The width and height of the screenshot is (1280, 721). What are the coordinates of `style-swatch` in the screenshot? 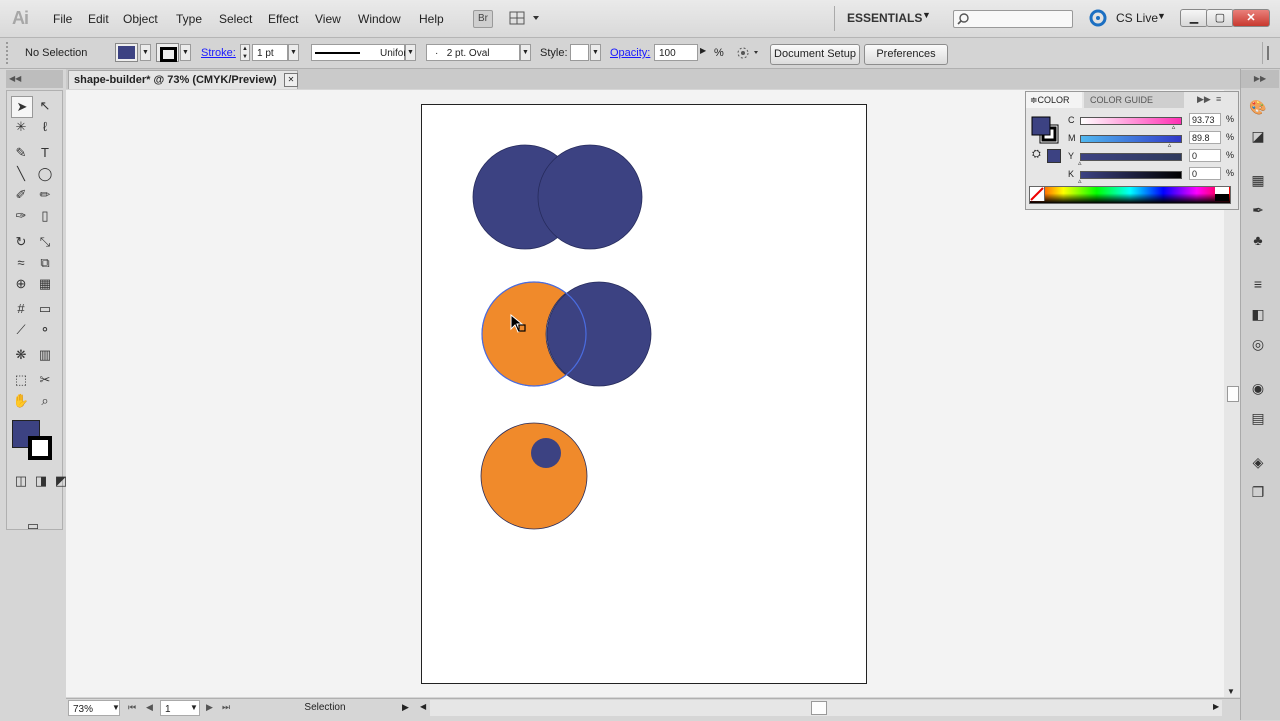 It's located at (579, 52).